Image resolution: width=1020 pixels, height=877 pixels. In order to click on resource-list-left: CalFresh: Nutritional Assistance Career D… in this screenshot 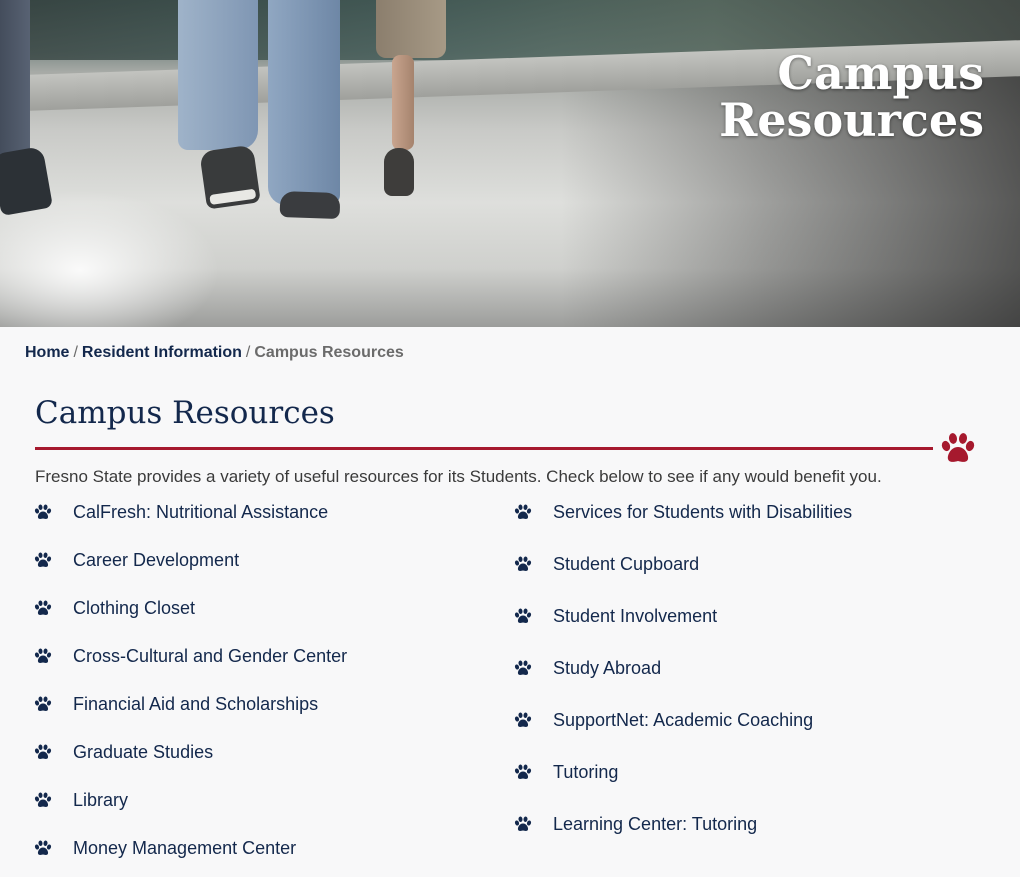, I will do `click(190, 688)`.